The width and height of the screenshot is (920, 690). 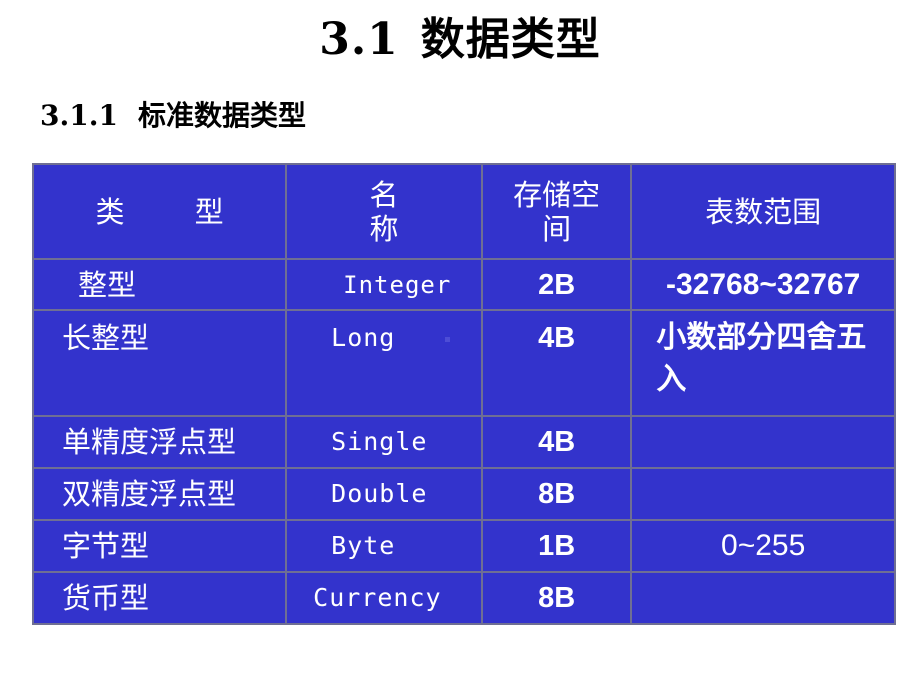 I want to click on header-storage-line-2: 间, so click(x=557, y=228).